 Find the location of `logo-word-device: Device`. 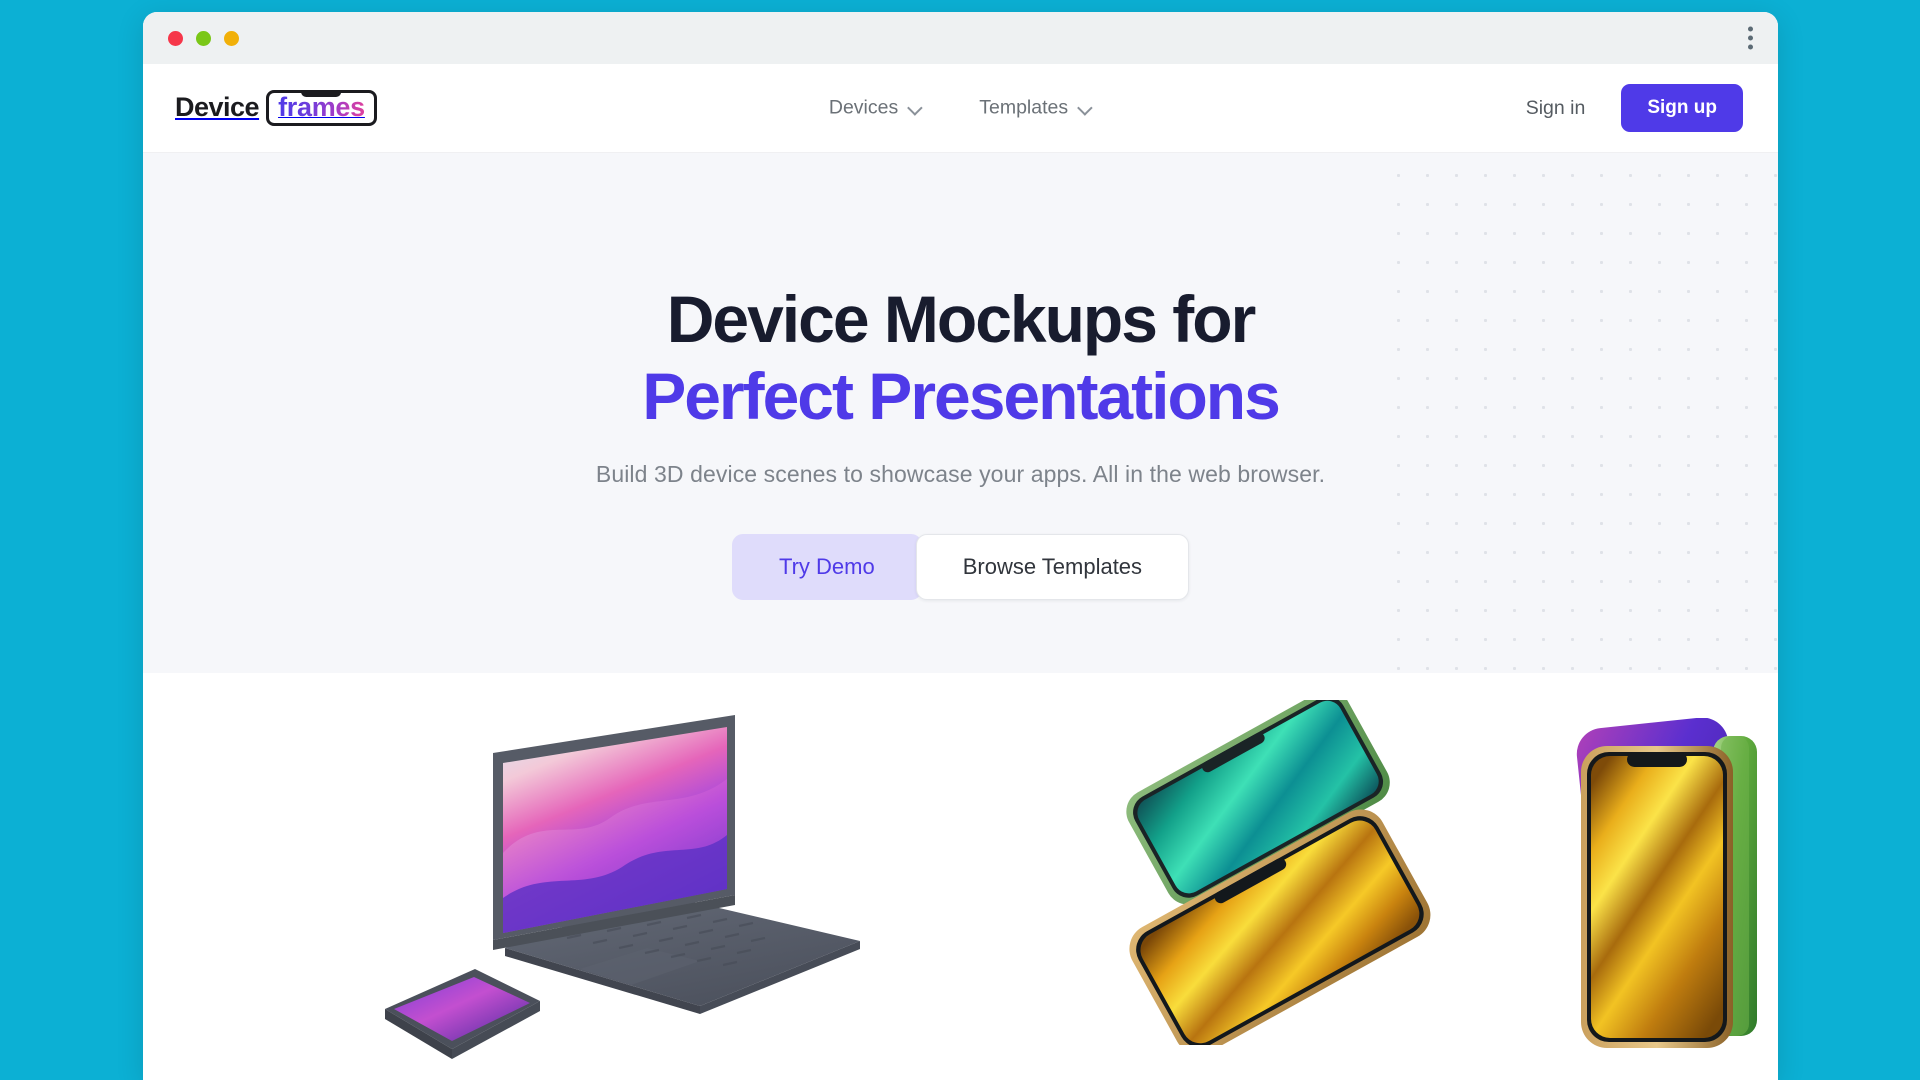

logo-word-device: Device is located at coordinates (217, 107).